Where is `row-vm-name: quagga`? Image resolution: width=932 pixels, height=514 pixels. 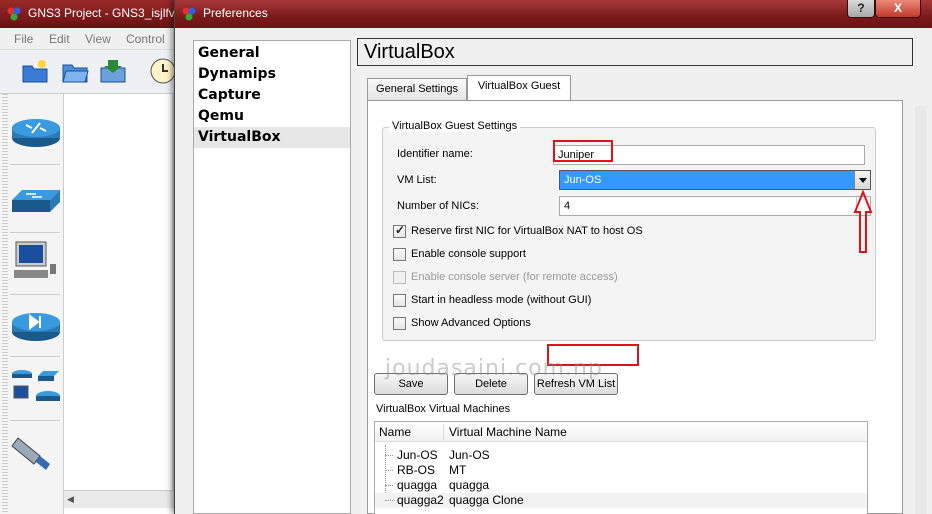 row-vm-name: quagga is located at coordinates (469, 485).